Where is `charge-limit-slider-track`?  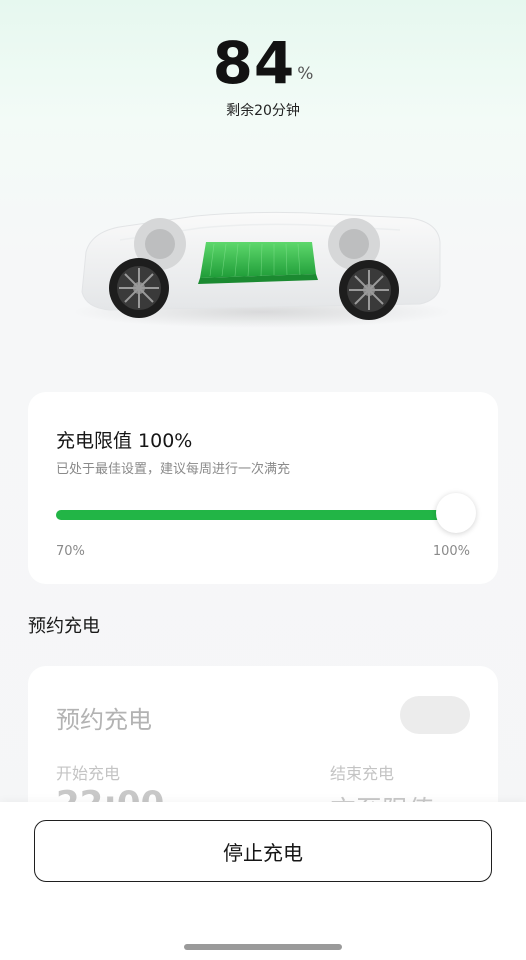 charge-limit-slider-track is located at coordinates (256, 515).